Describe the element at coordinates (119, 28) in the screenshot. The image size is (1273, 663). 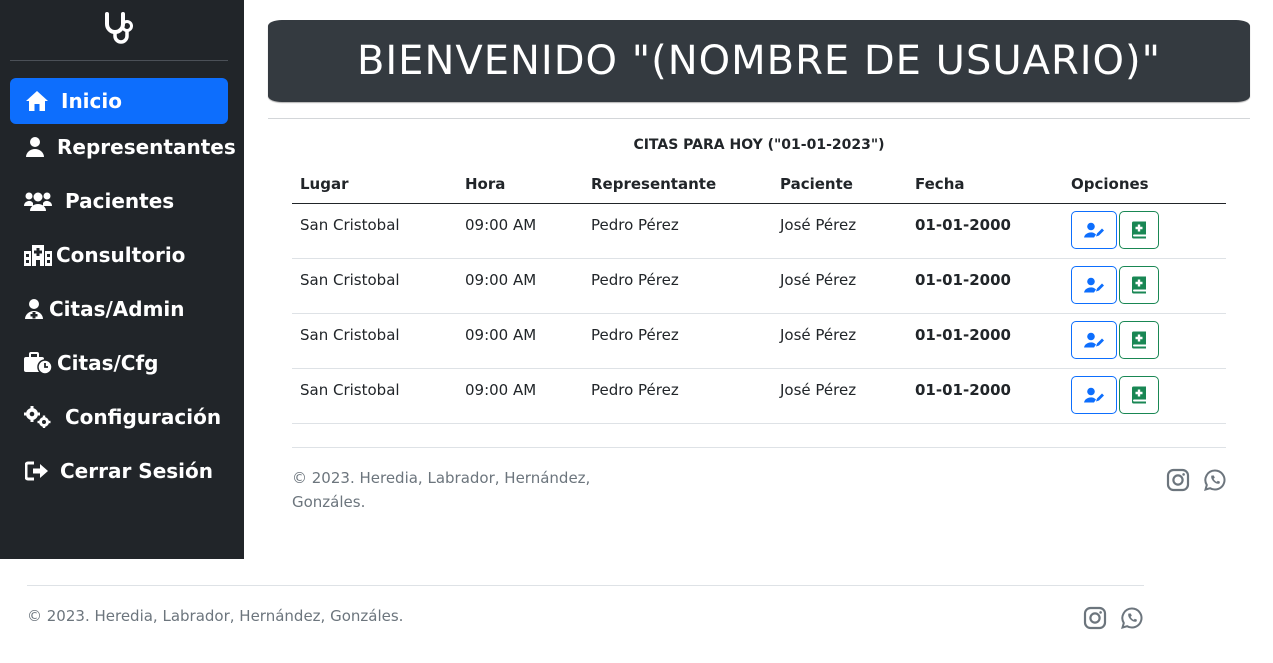
I see `stethoscope-icon` at that location.